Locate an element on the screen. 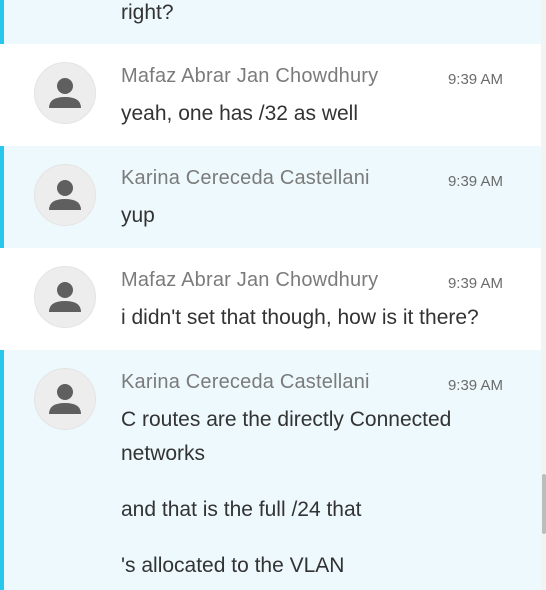 The height and width of the screenshot is (590, 546). message-text: C routes are the directly Connected is located at coordinates (286, 419).